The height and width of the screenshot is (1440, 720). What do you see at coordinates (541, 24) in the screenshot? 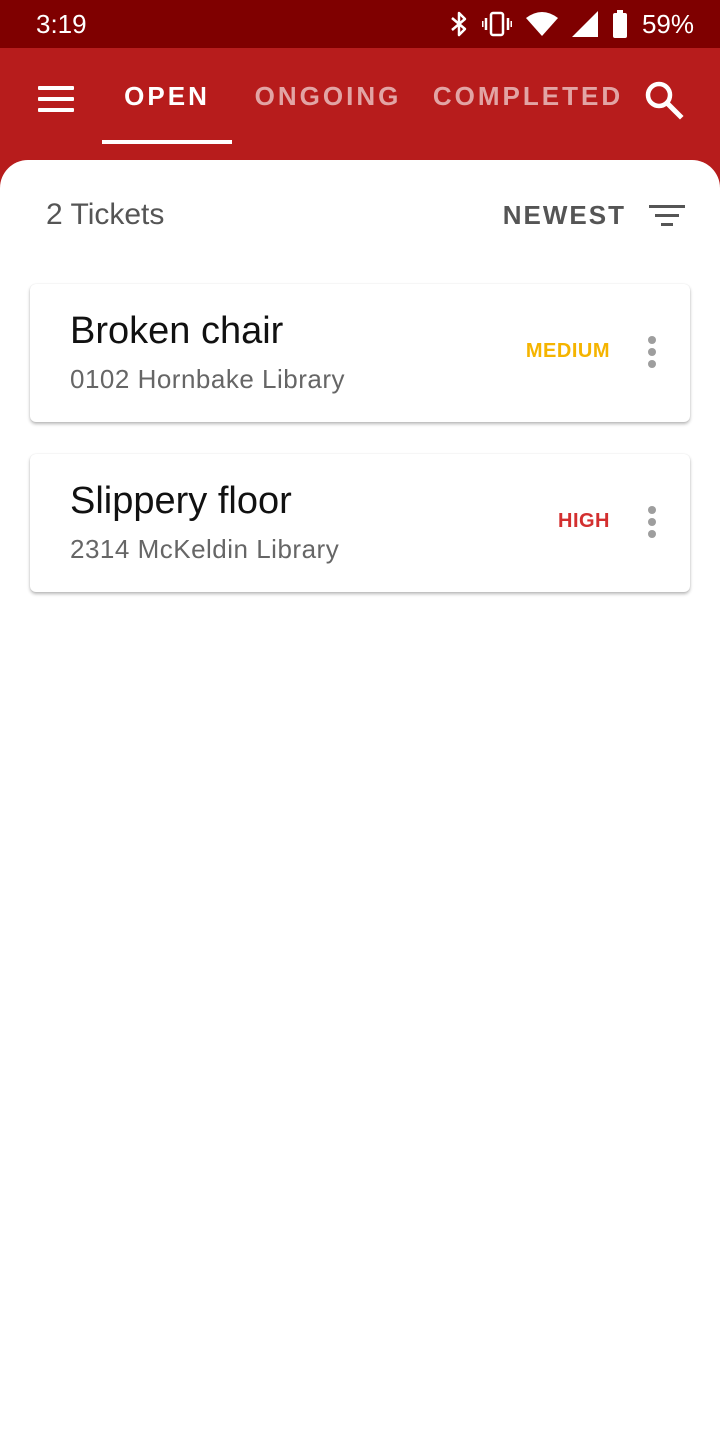
I see `wifi-icon` at bounding box center [541, 24].